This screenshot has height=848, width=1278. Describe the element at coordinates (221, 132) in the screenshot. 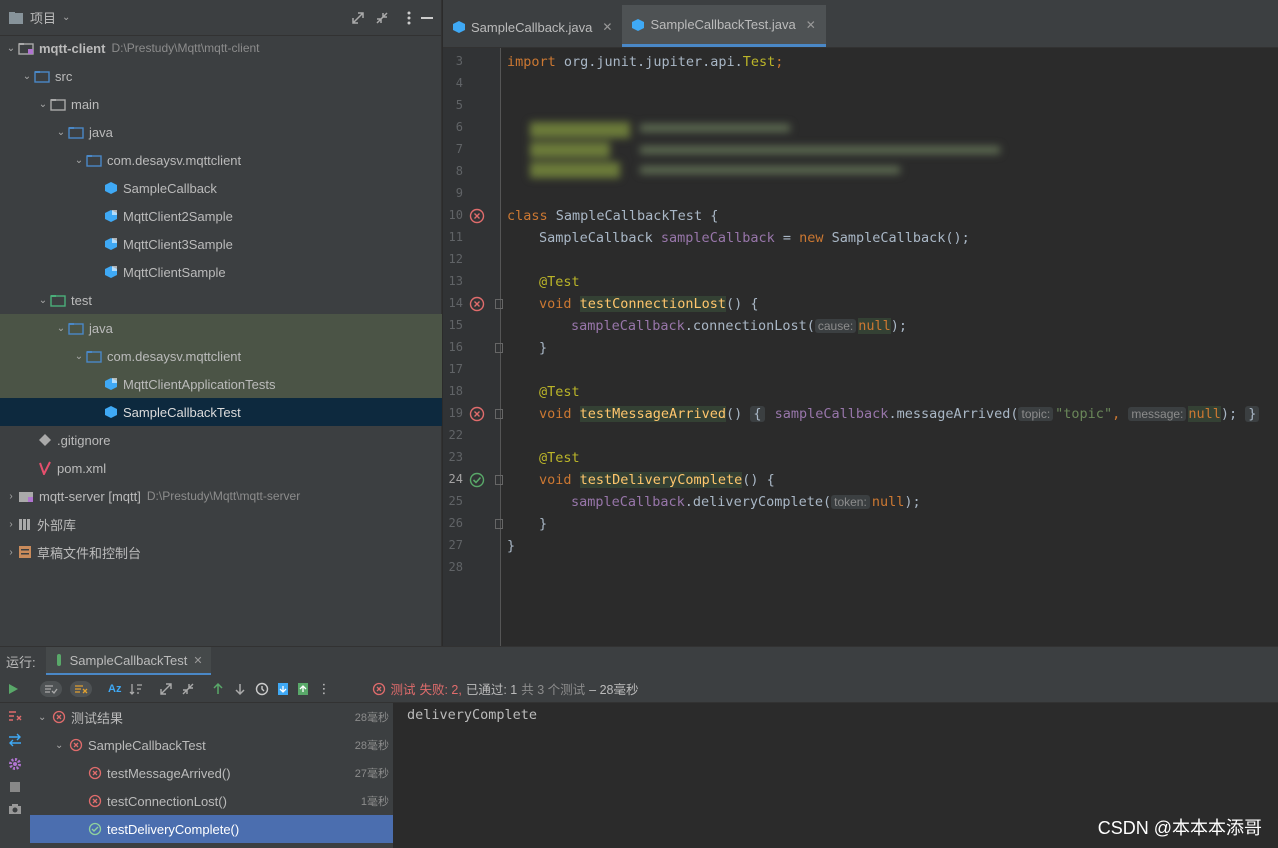

I see `tree-item-java: ⌄ java` at that location.